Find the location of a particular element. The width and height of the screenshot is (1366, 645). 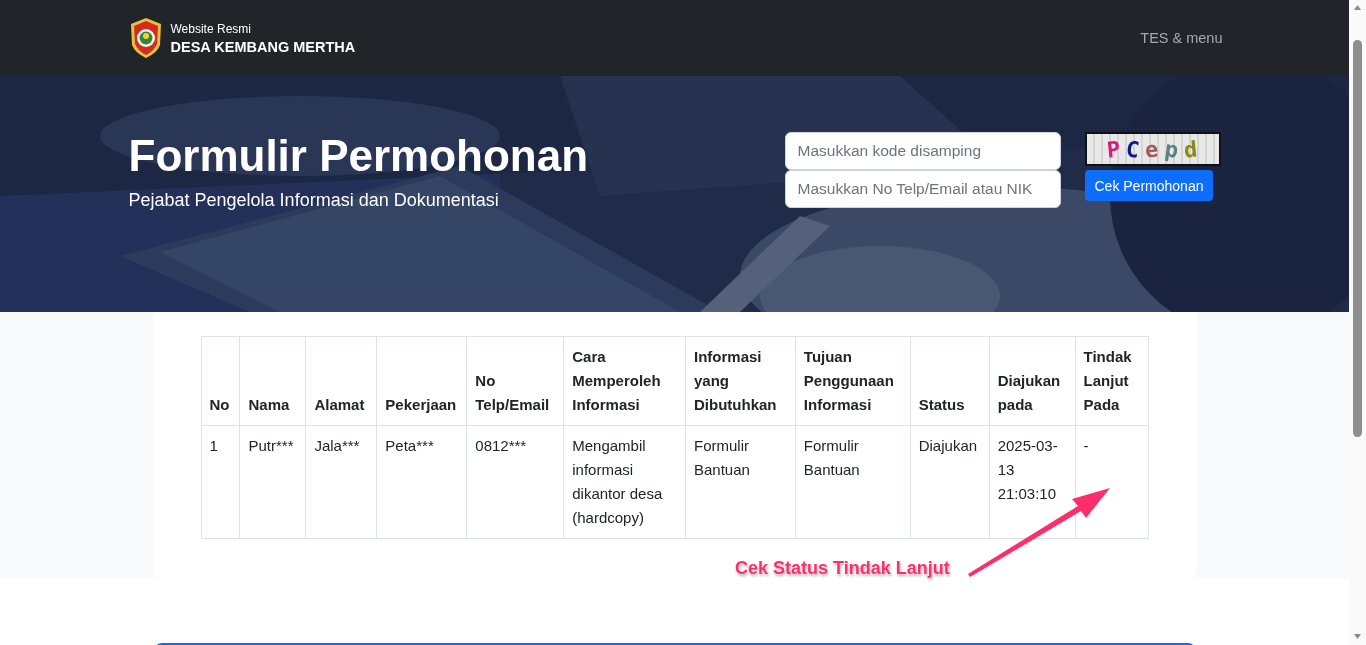

site-subtitle: Website Resmi is located at coordinates (211, 28).